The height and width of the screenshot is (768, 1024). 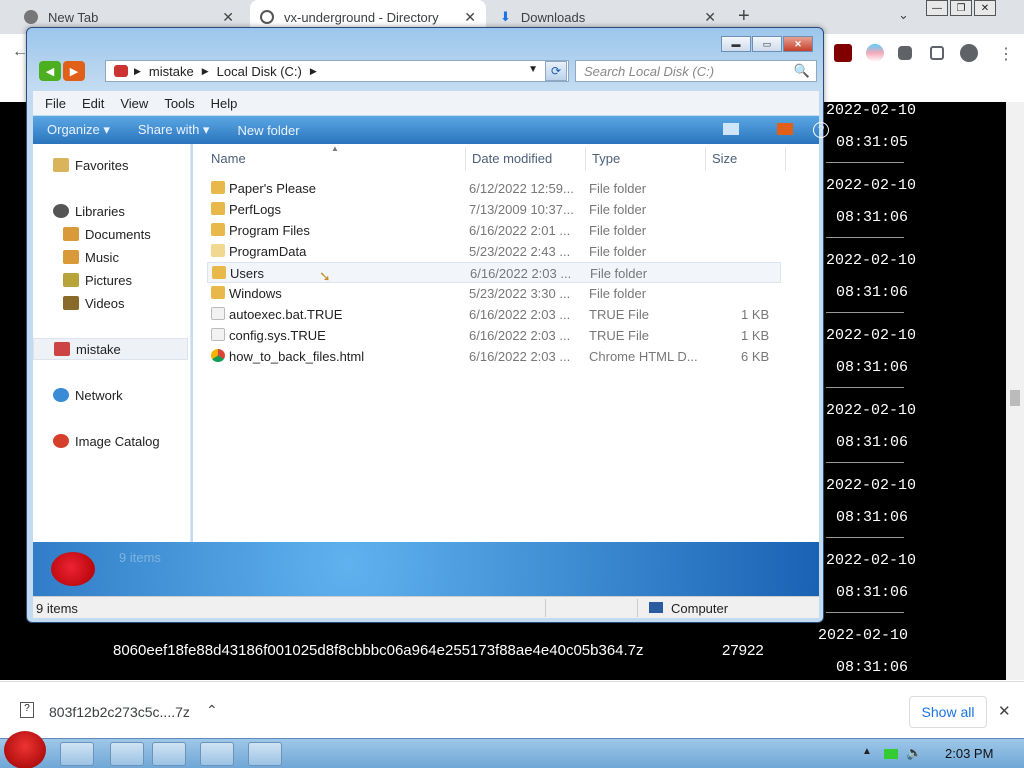 What do you see at coordinates (247, 273) in the screenshot?
I see `file-name: Users` at bounding box center [247, 273].